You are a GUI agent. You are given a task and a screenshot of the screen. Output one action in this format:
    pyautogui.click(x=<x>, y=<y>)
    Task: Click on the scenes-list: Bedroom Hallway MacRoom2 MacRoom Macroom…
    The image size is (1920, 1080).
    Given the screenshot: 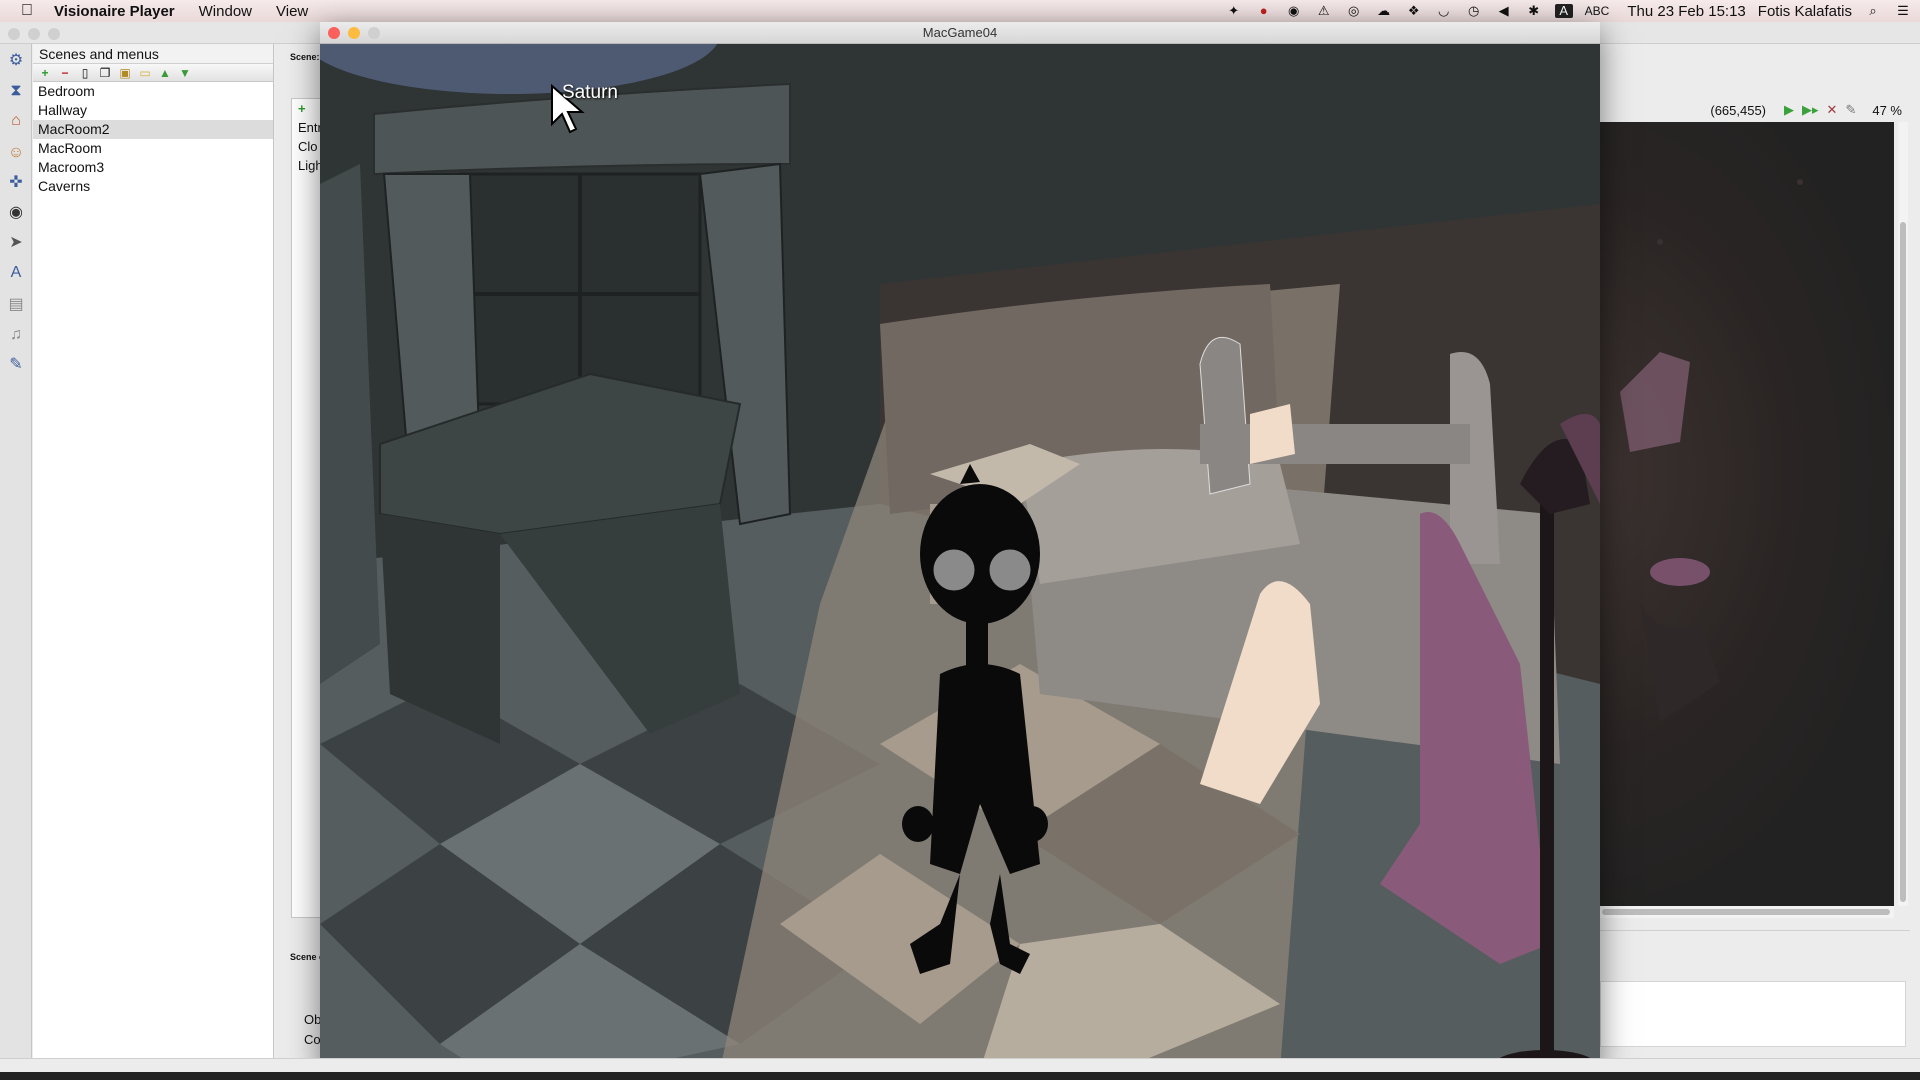 What is the action you would take?
    pyautogui.click(x=153, y=139)
    